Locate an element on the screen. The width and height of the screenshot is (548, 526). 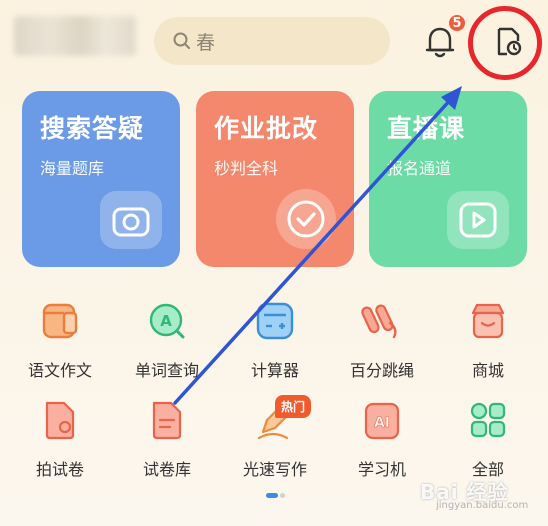
grid-item-shop: 商城 is located at coordinates (488, 340).